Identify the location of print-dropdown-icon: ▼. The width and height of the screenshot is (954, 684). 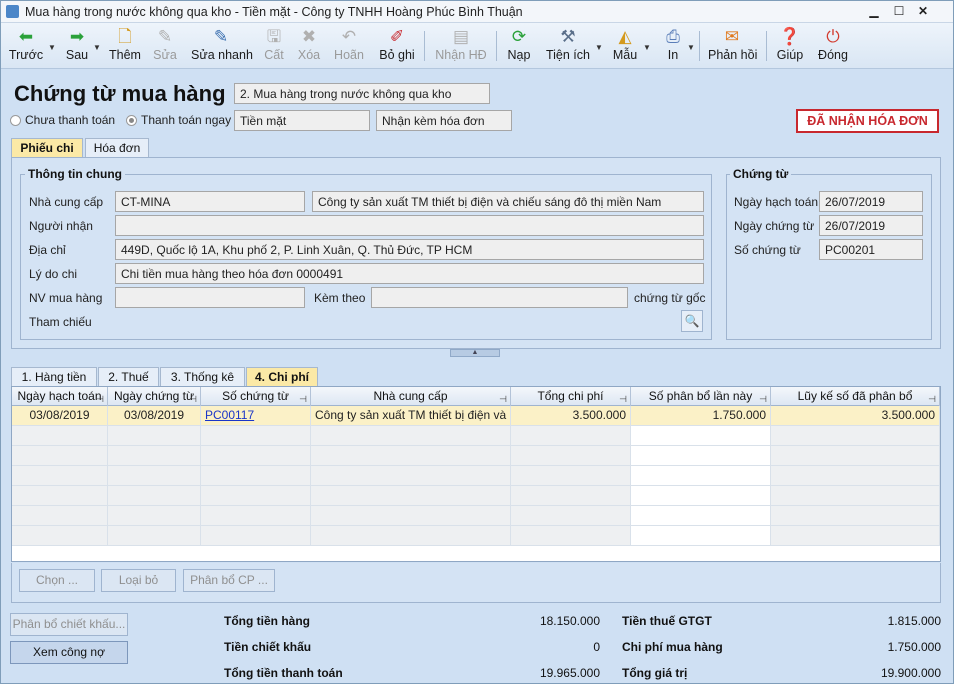
(691, 47).